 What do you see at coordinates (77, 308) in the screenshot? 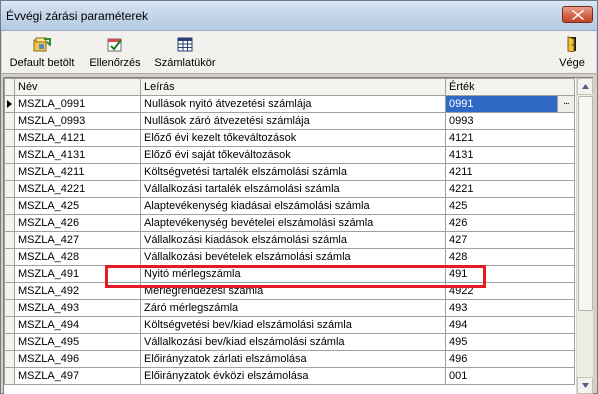
I see `cell-nev: MSZLA_493` at bounding box center [77, 308].